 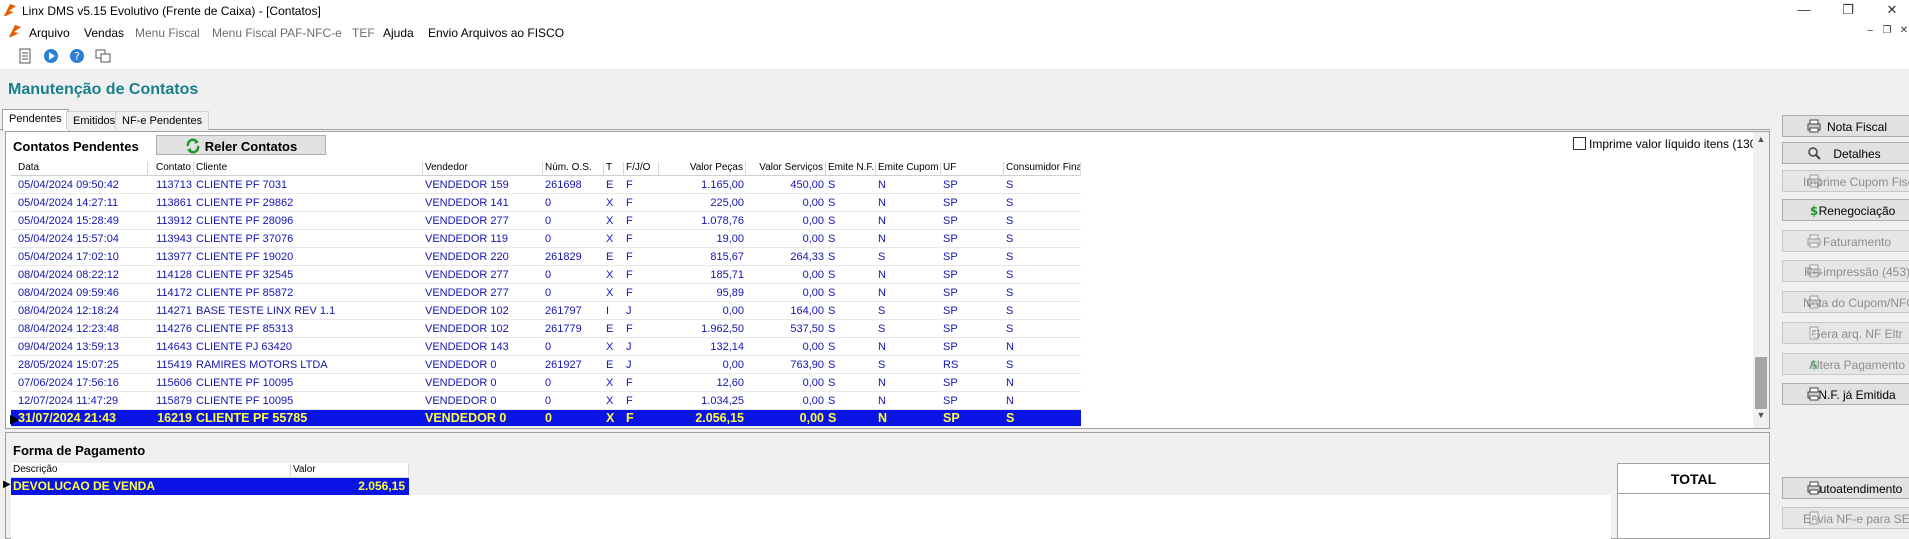 What do you see at coordinates (483, 169) in the screenshot?
I see `col-header-vendedor: Vendedor` at bounding box center [483, 169].